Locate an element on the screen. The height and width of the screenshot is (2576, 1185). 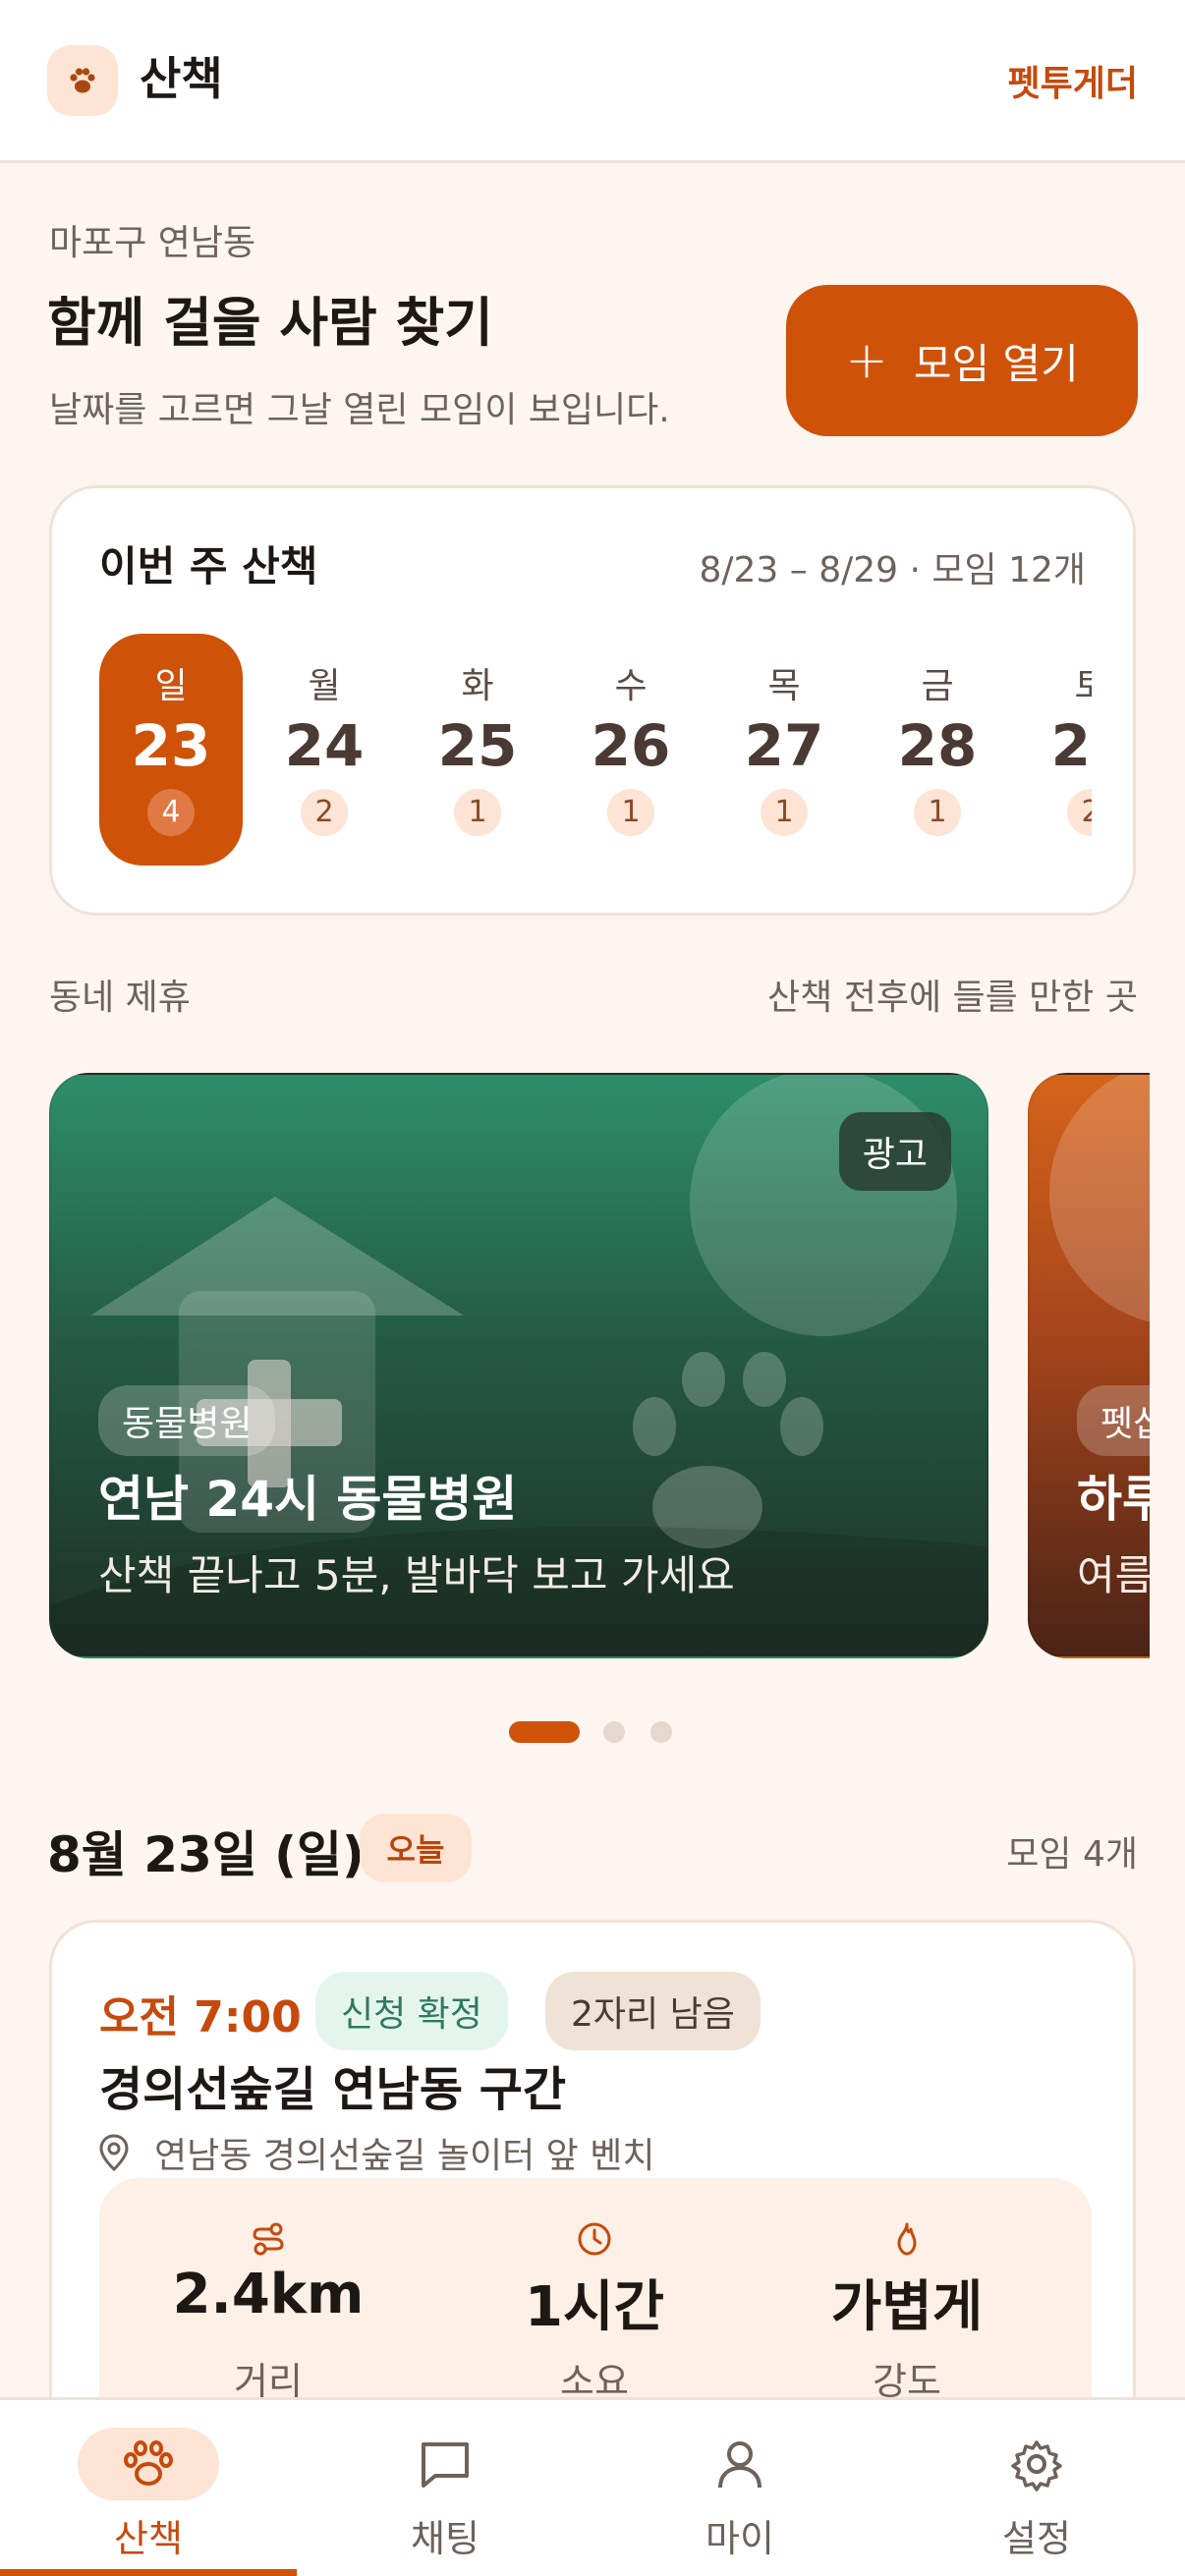
partner-category: 펫샵 is located at coordinates (1114, 1420).